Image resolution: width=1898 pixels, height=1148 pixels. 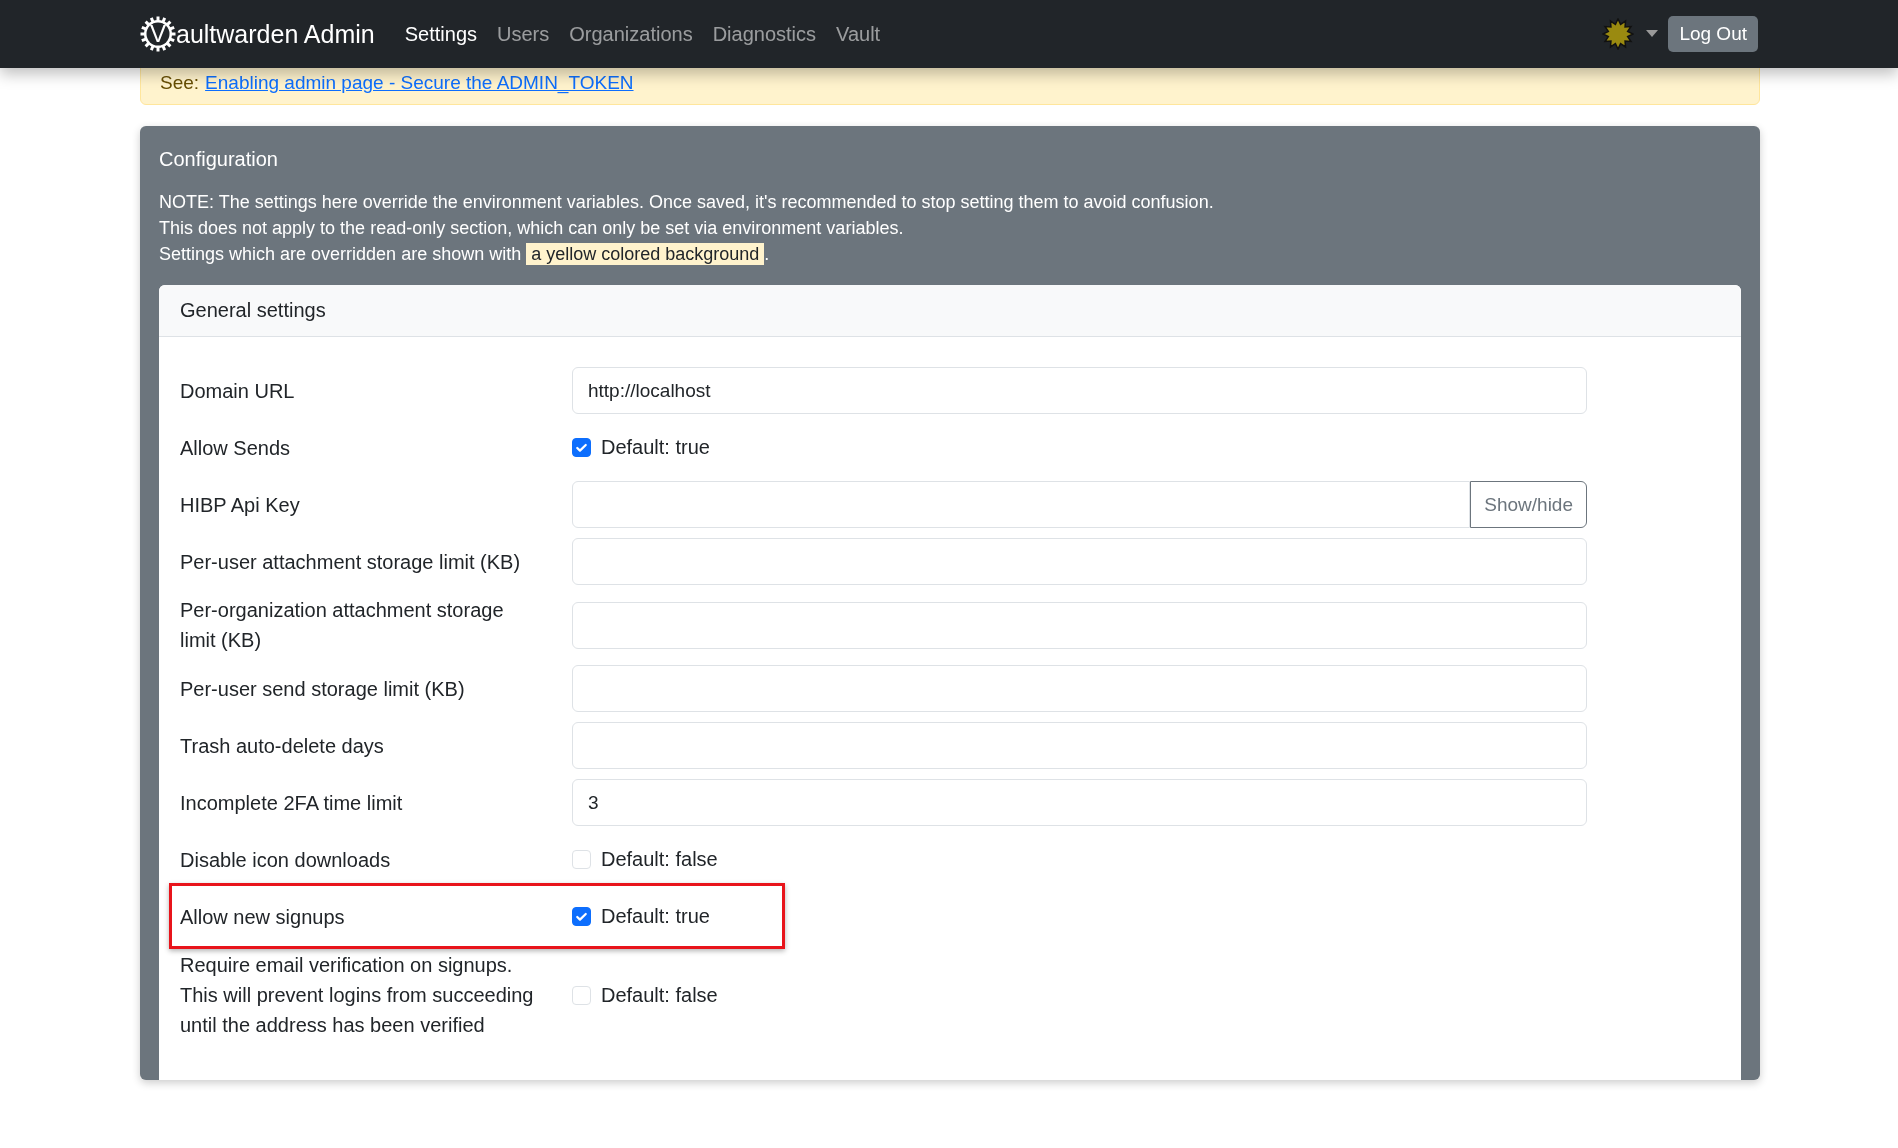 What do you see at coordinates (764, 34) in the screenshot?
I see `nav-link: Diagnostics` at bounding box center [764, 34].